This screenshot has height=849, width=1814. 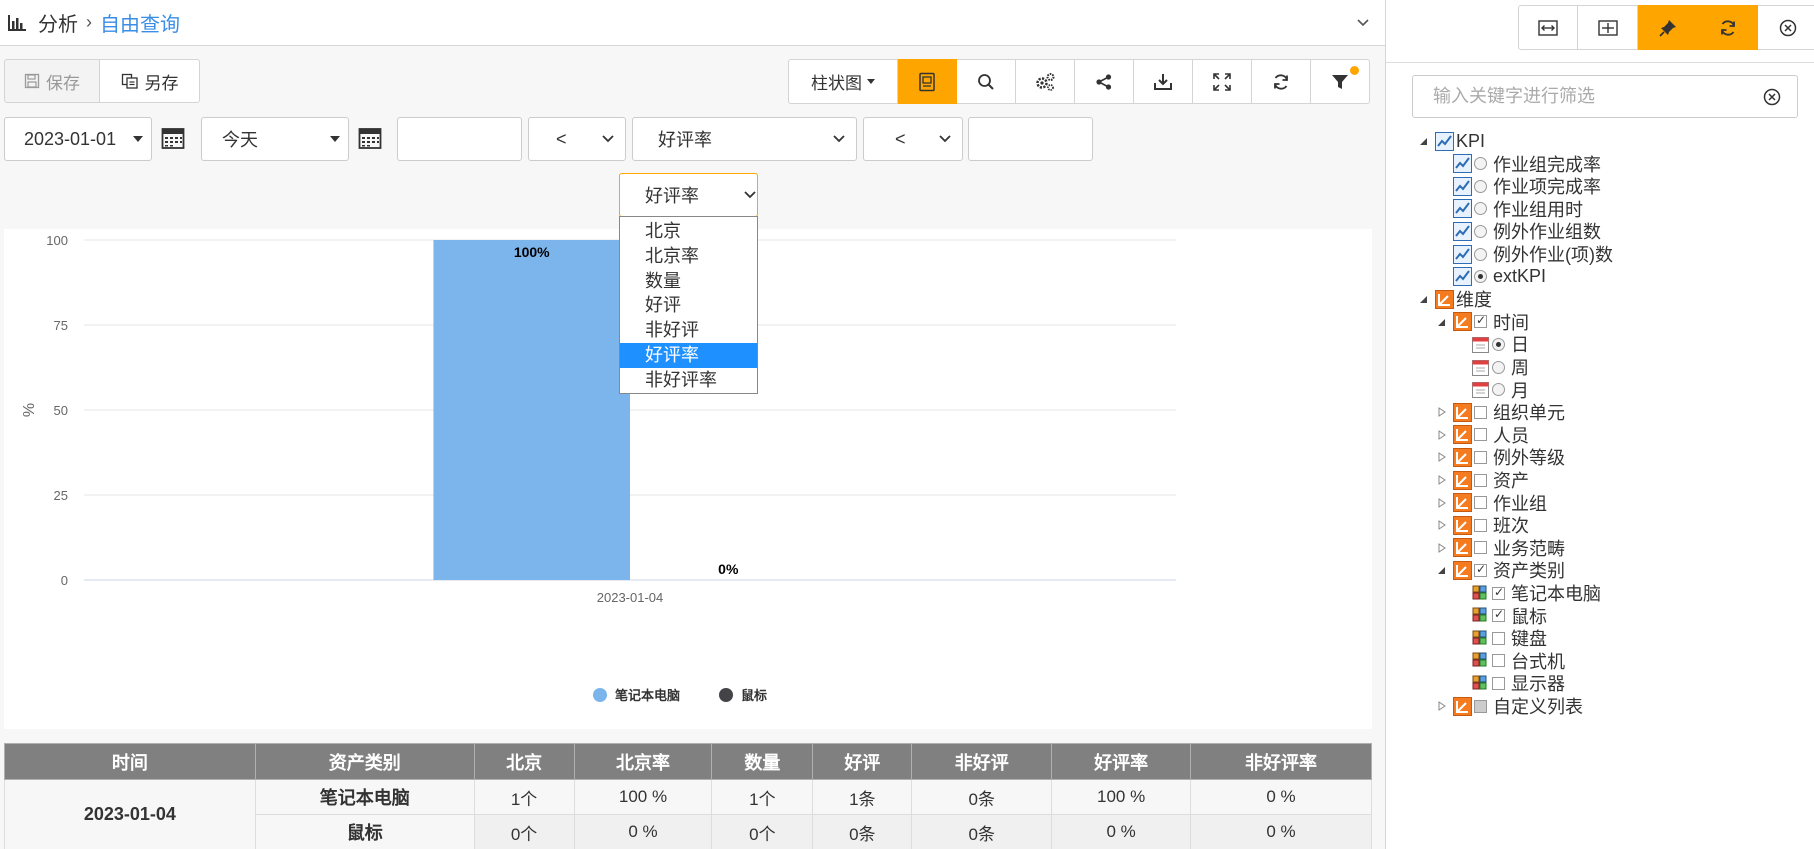 I want to click on column-header: 好评率, so click(x=1121, y=761).